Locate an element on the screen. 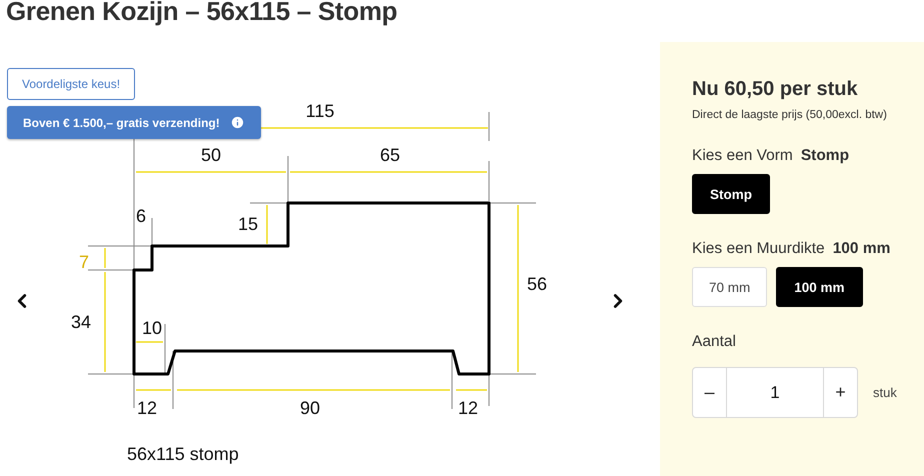 Image resolution: width=924 pixels, height=476 pixels. dimension-label: 50 is located at coordinates (211, 155).